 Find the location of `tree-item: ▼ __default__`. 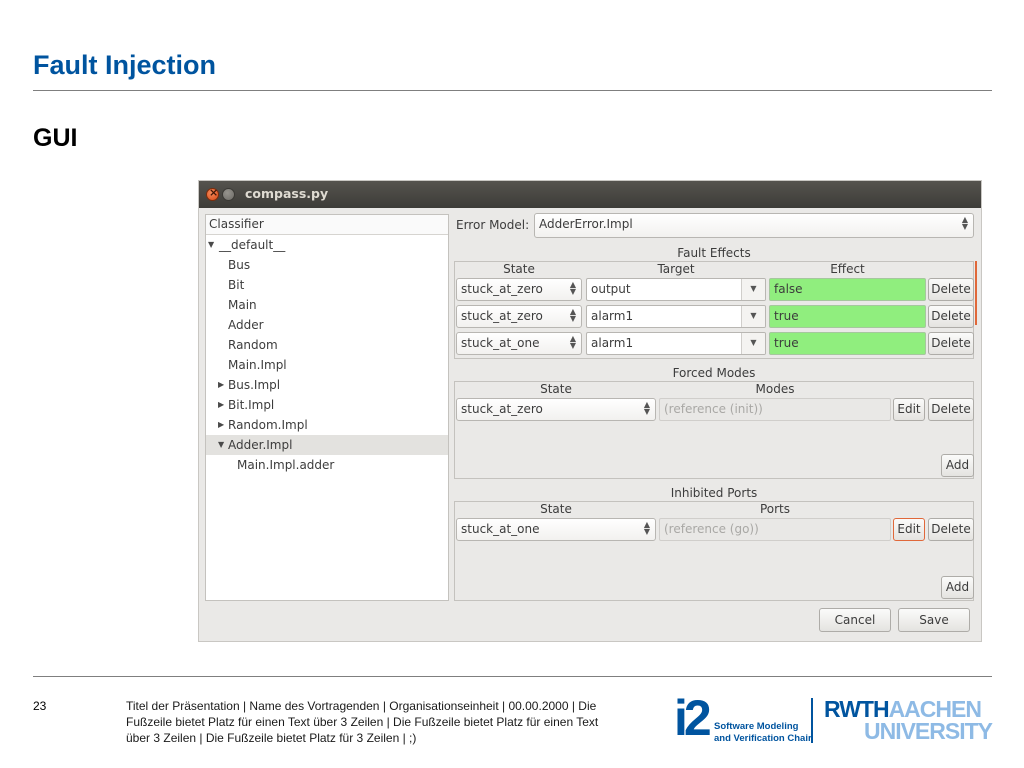

tree-item: ▼ __default__ is located at coordinates (327, 245).